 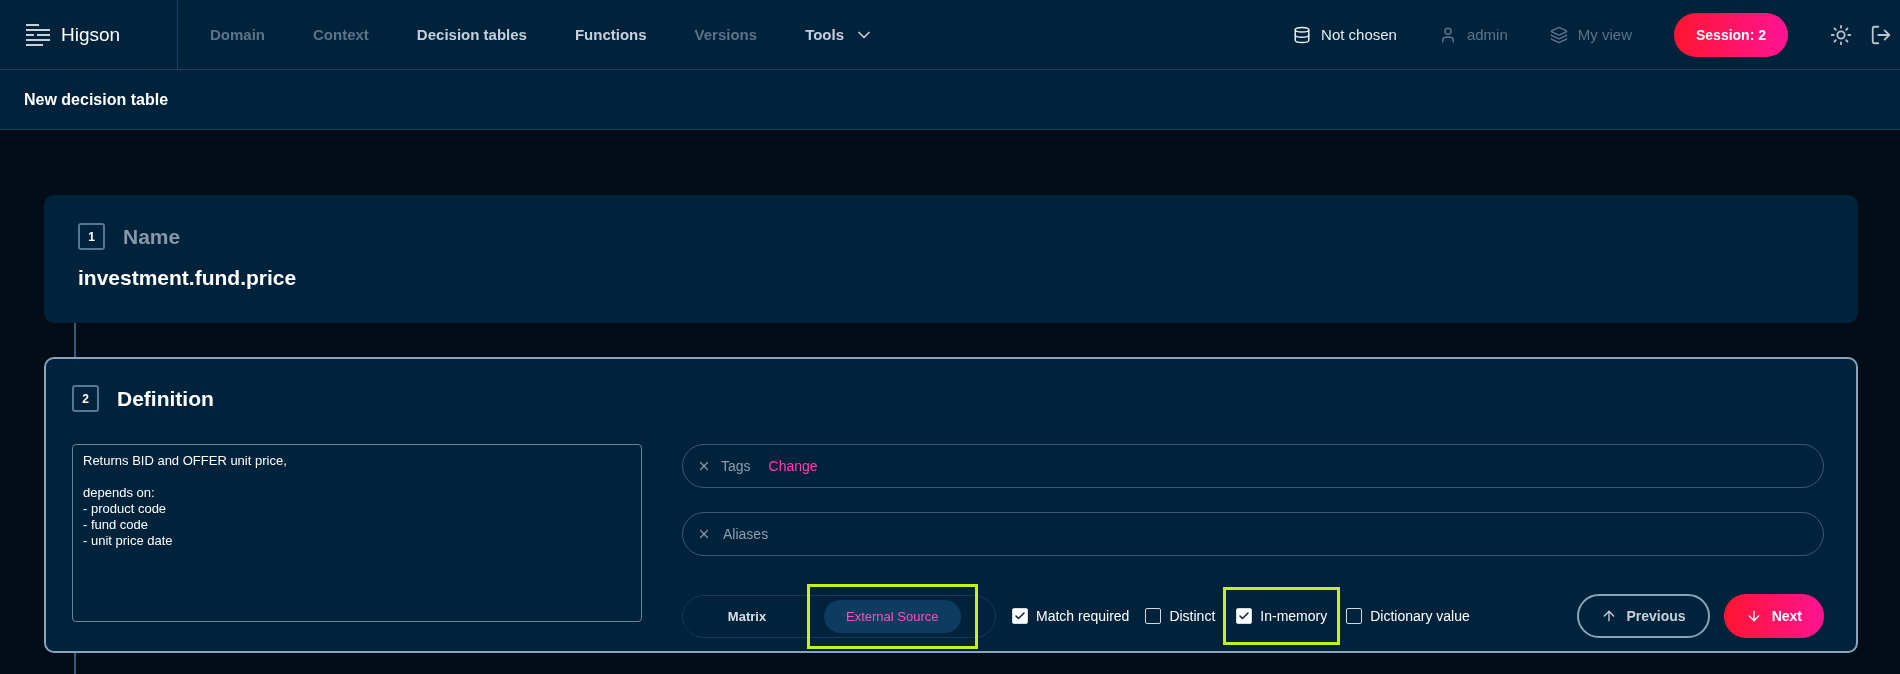 What do you see at coordinates (1730, 34) in the screenshot?
I see `session-button: Session: 2` at bounding box center [1730, 34].